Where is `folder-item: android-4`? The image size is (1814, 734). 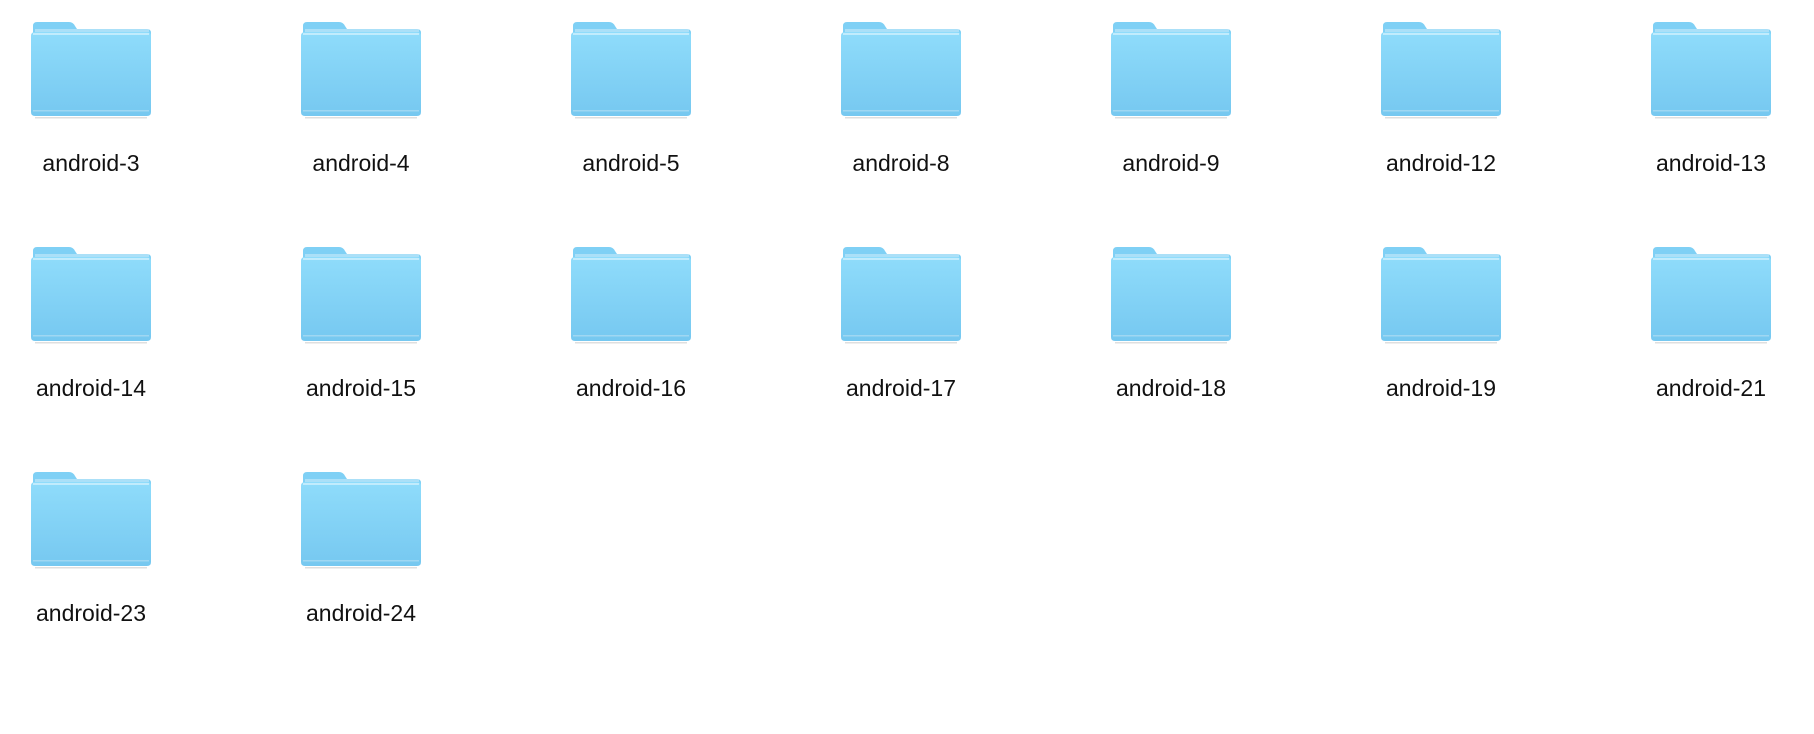 folder-item: android-4 is located at coordinates (370, 90).